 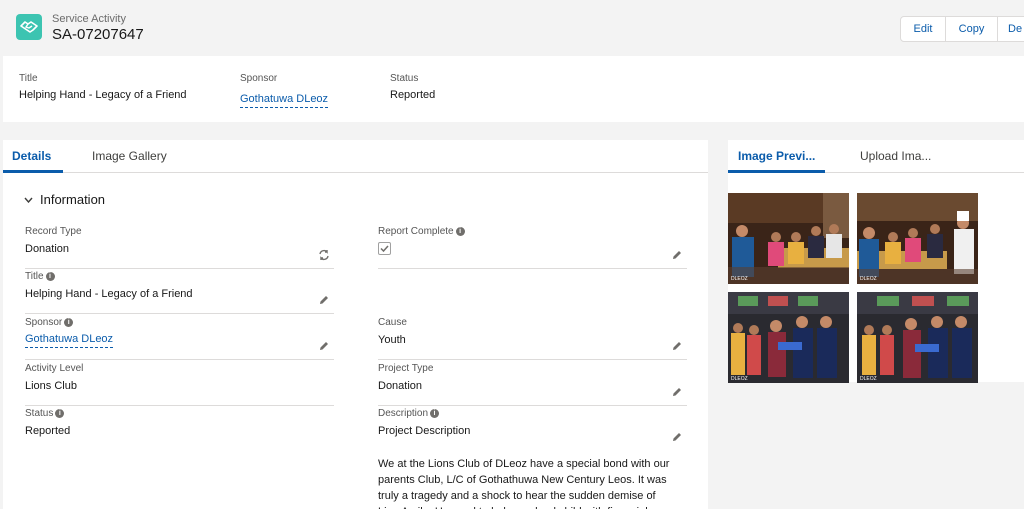 I want to click on checkmark-icon, so click(x=384, y=249).